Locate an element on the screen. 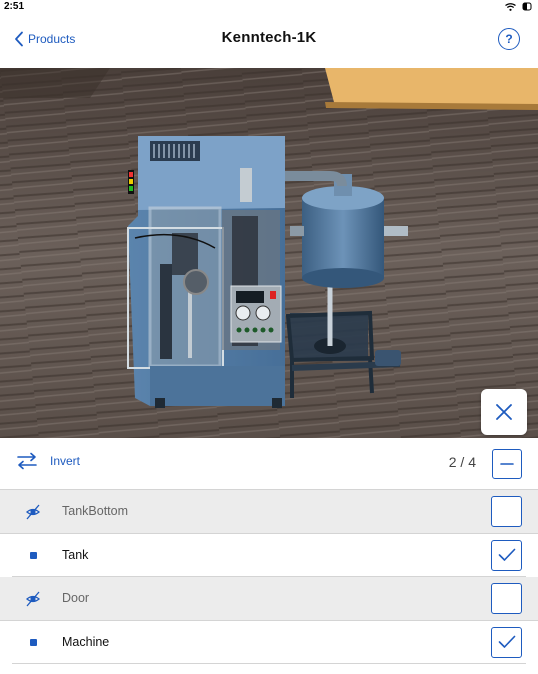  part-label: Door is located at coordinates (76, 598).